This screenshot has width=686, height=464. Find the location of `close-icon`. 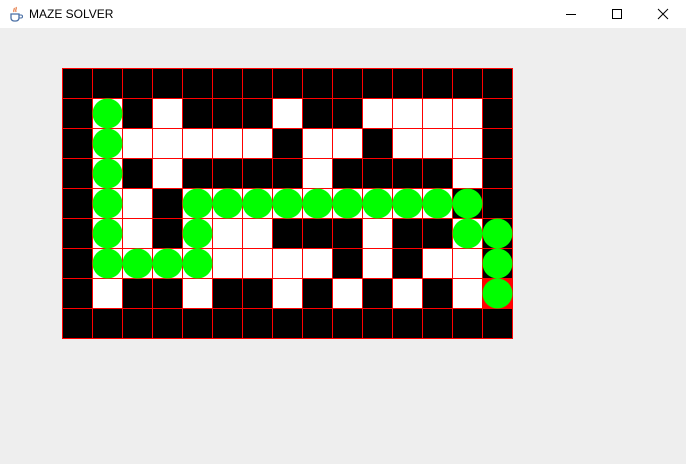

close-icon is located at coordinates (663, 14).